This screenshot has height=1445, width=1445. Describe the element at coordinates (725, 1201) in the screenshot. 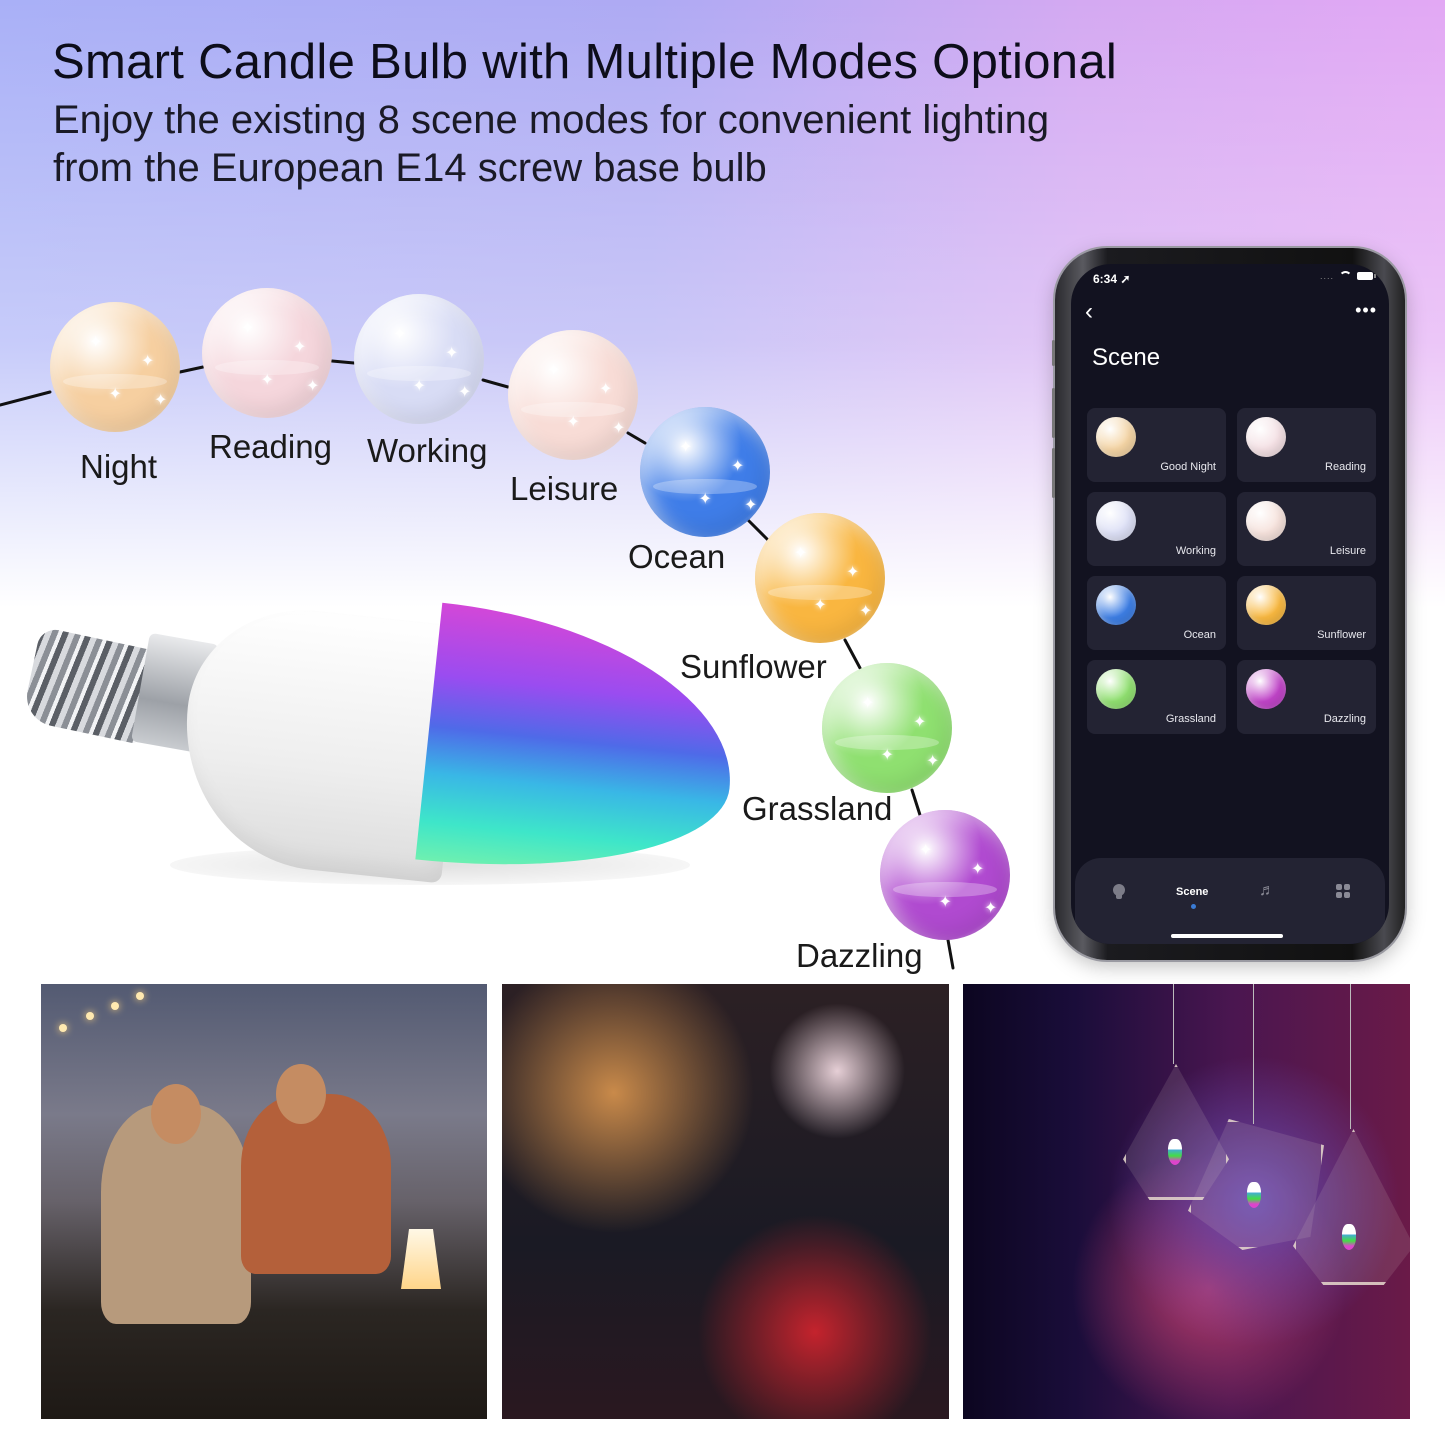

I see `photo-bar-bokeh-scene` at that location.